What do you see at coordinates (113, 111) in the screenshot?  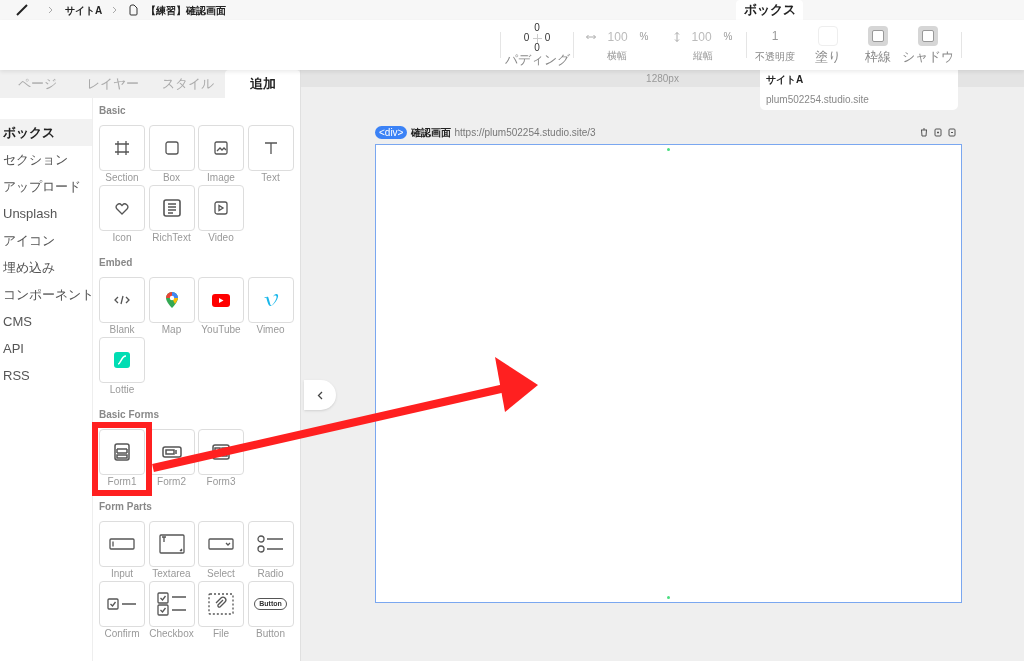 I see `group-heading: Basic` at bounding box center [113, 111].